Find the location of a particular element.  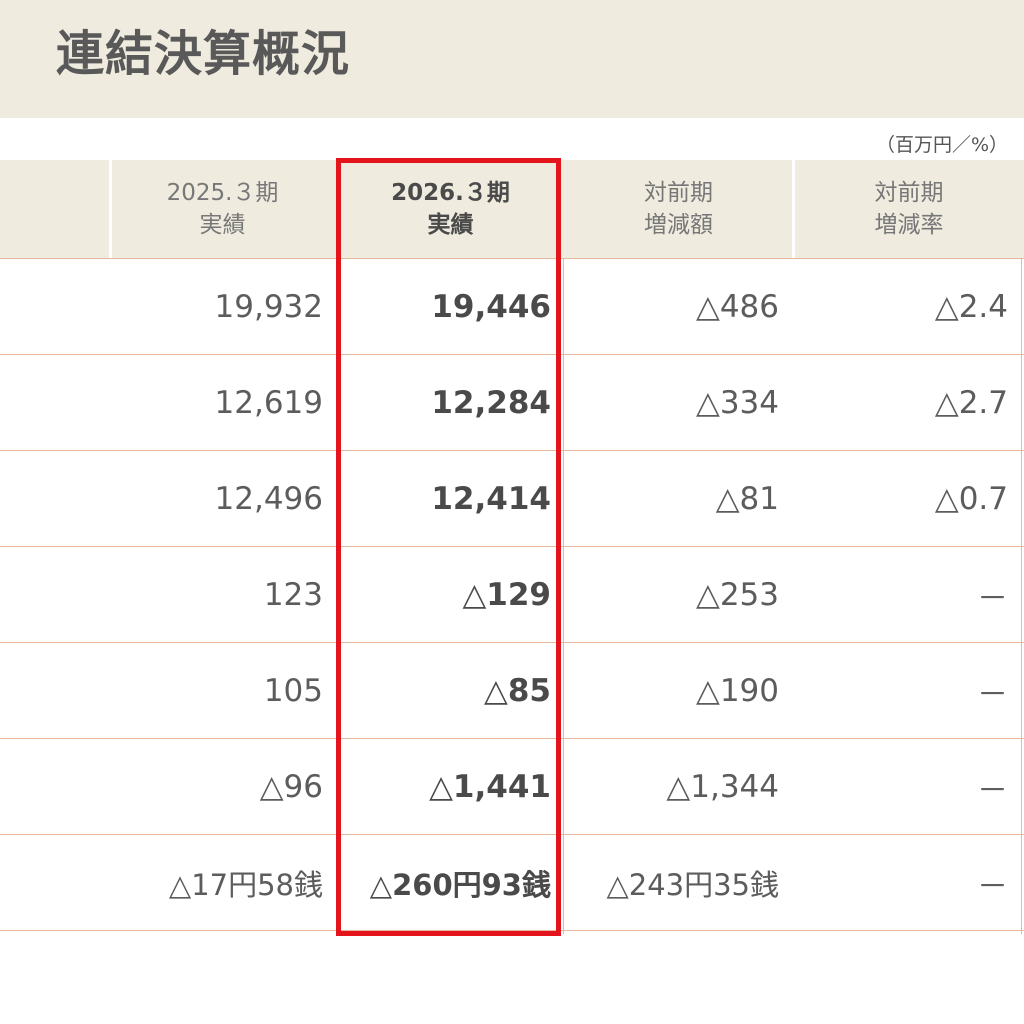

cell-yoy-change: △190 is located at coordinates (737, 691).